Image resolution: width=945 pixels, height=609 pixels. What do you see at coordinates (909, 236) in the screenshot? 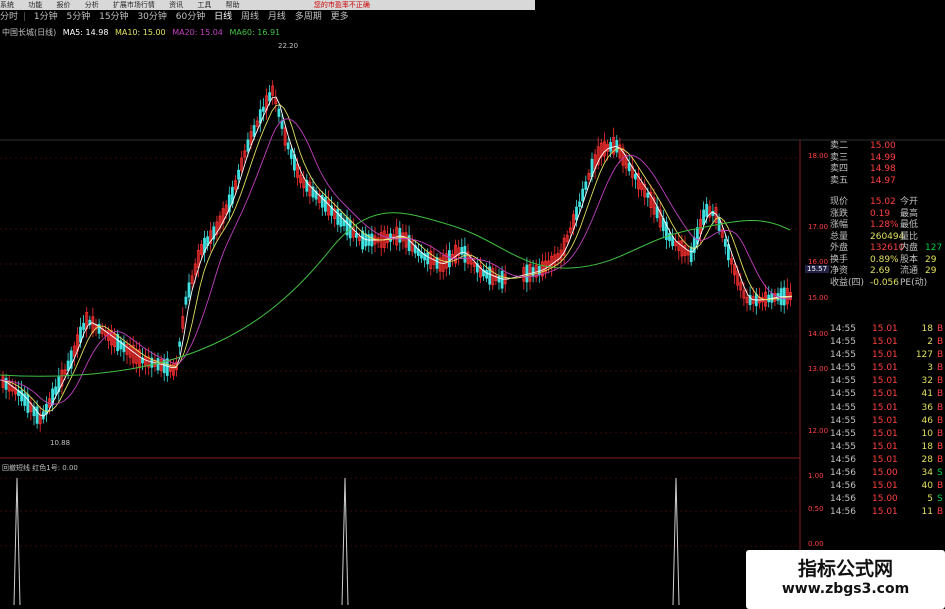
I see `stat-label: 量比` at bounding box center [909, 236].